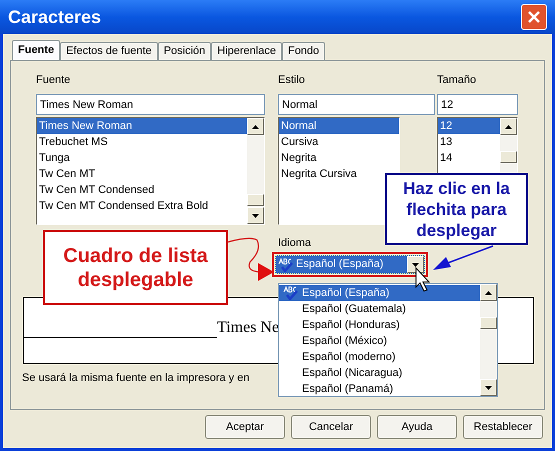 This screenshot has height=451, width=555. What do you see at coordinates (292, 80) in the screenshot?
I see `field-label: Estilo` at bounding box center [292, 80].